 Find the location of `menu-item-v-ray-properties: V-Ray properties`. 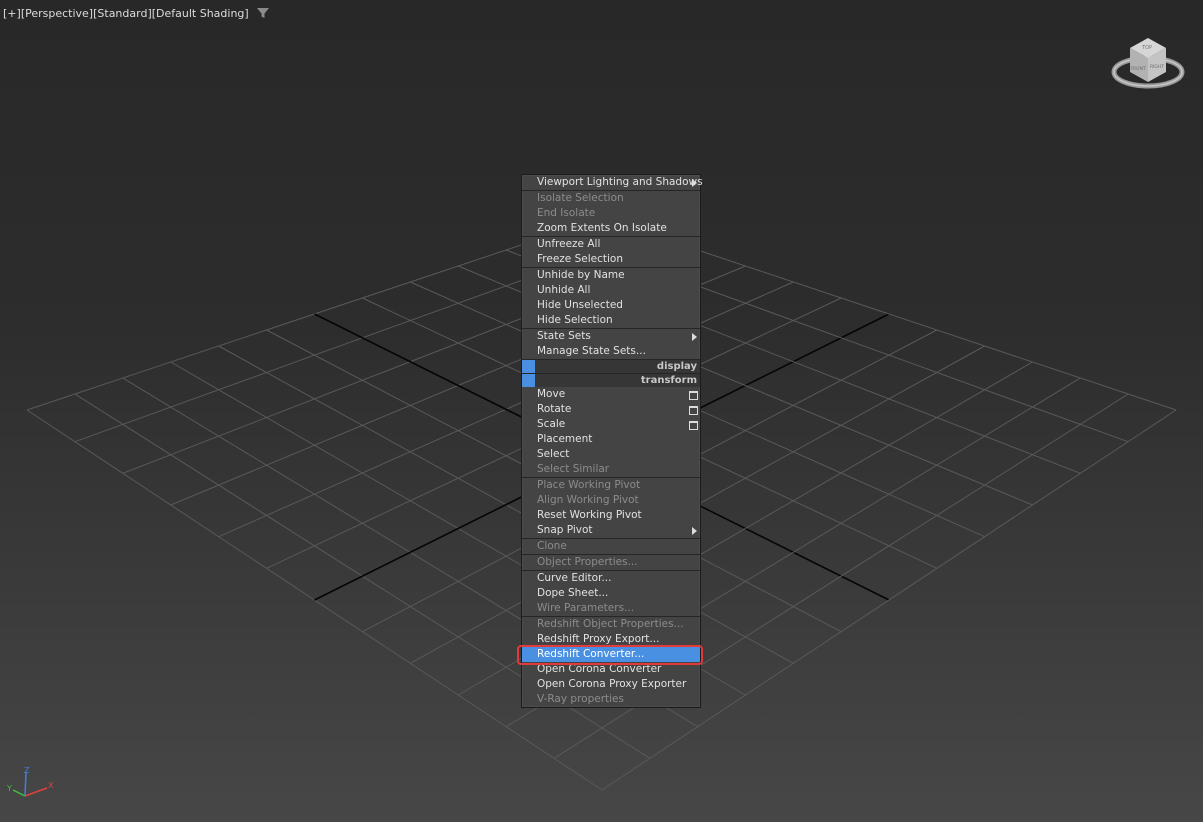

menu-item-v-ray-properties: V-Ray properties is located at coordinates (611, 699).